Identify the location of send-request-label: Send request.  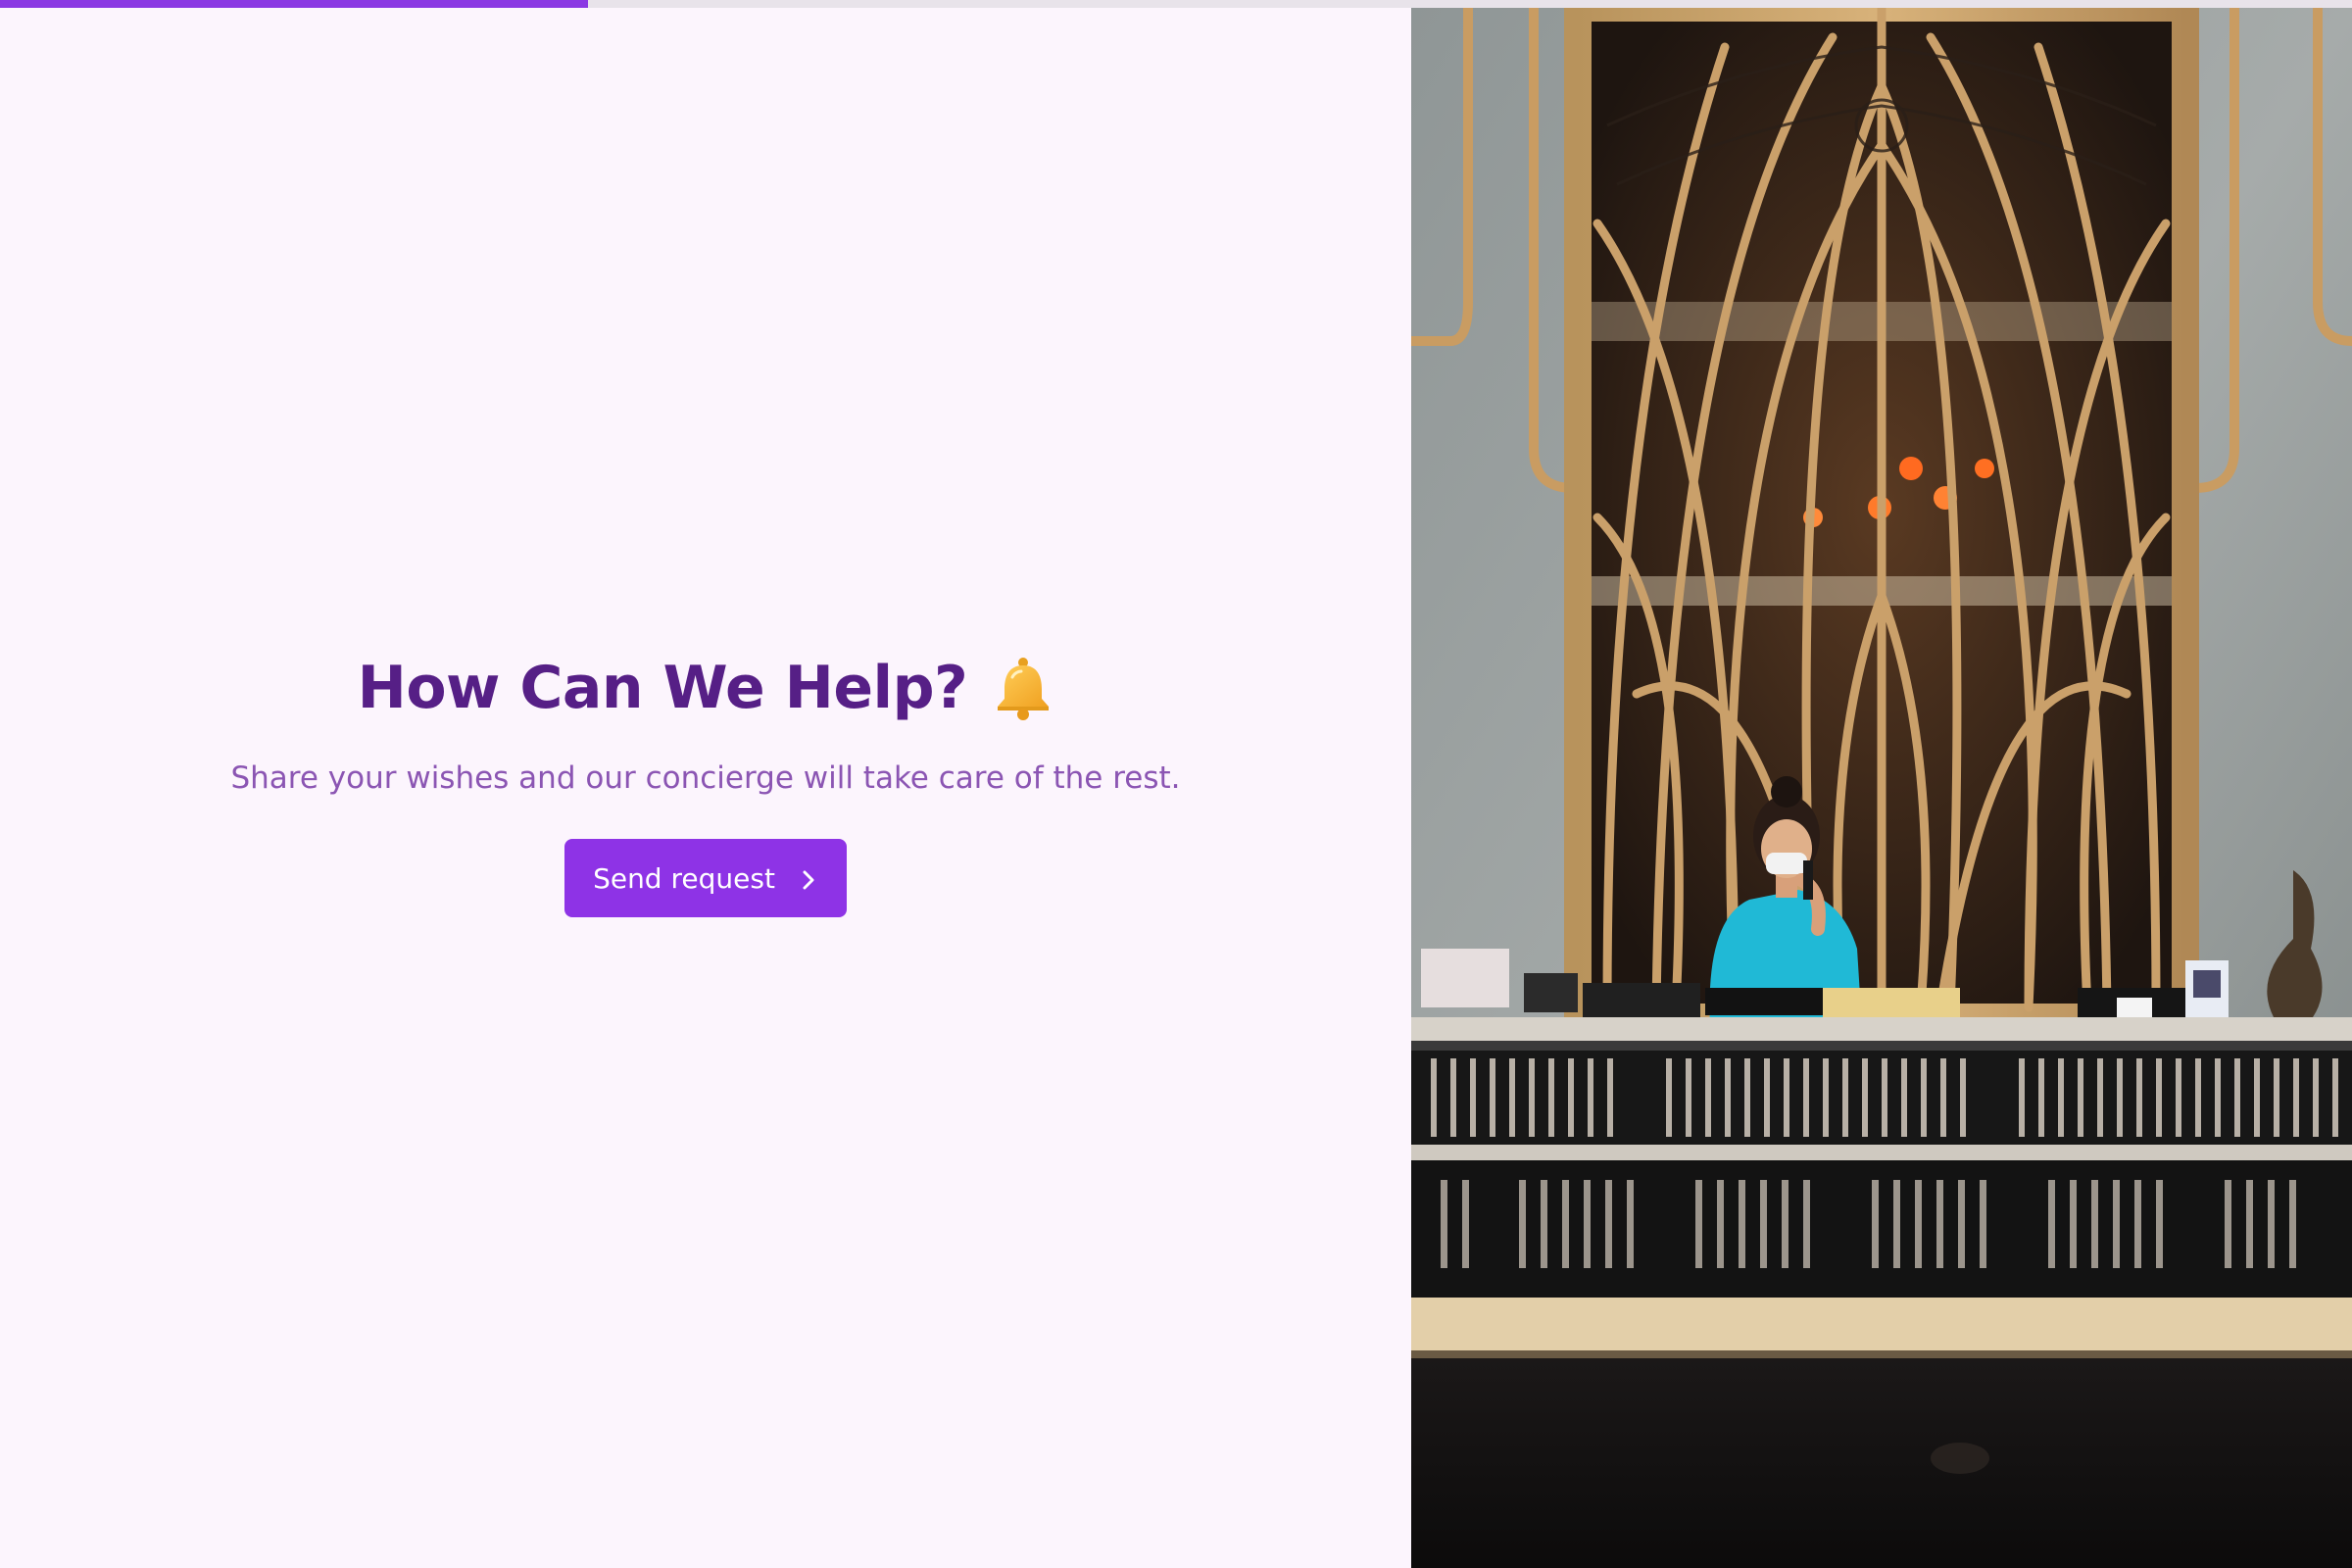
(684, 878).